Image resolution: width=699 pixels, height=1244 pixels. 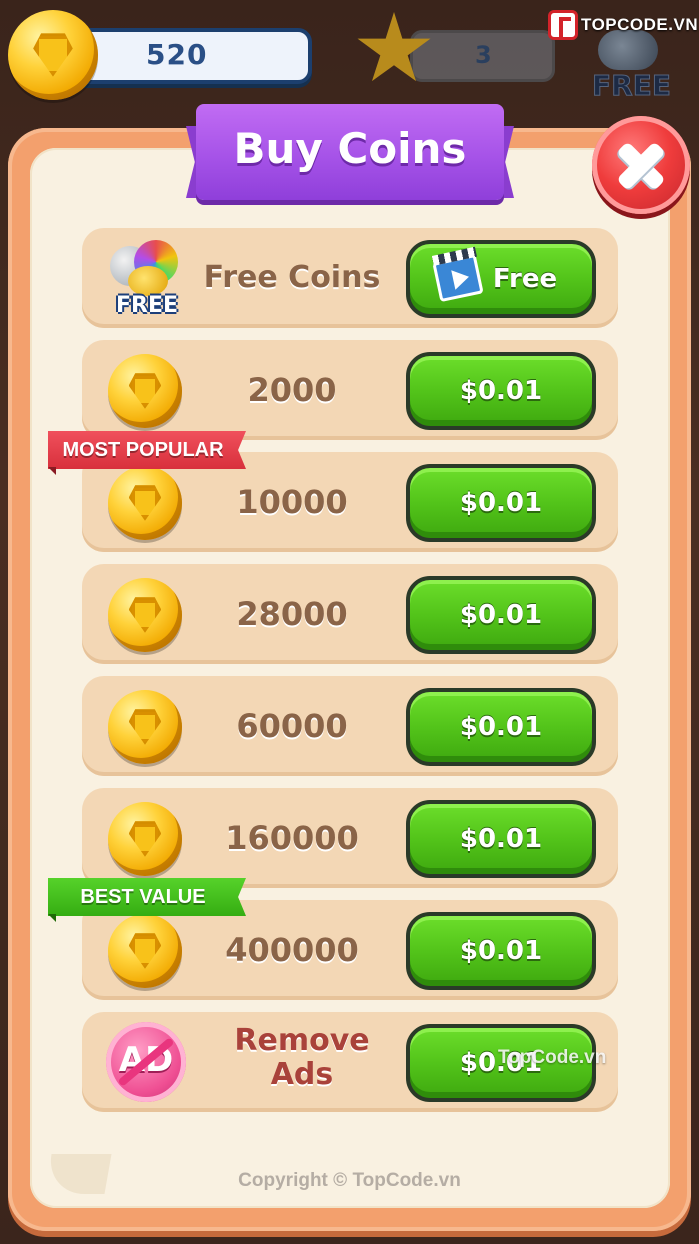 I want to click on coin-pack-row: 60000 $0.01, so click(x=350, y=726).